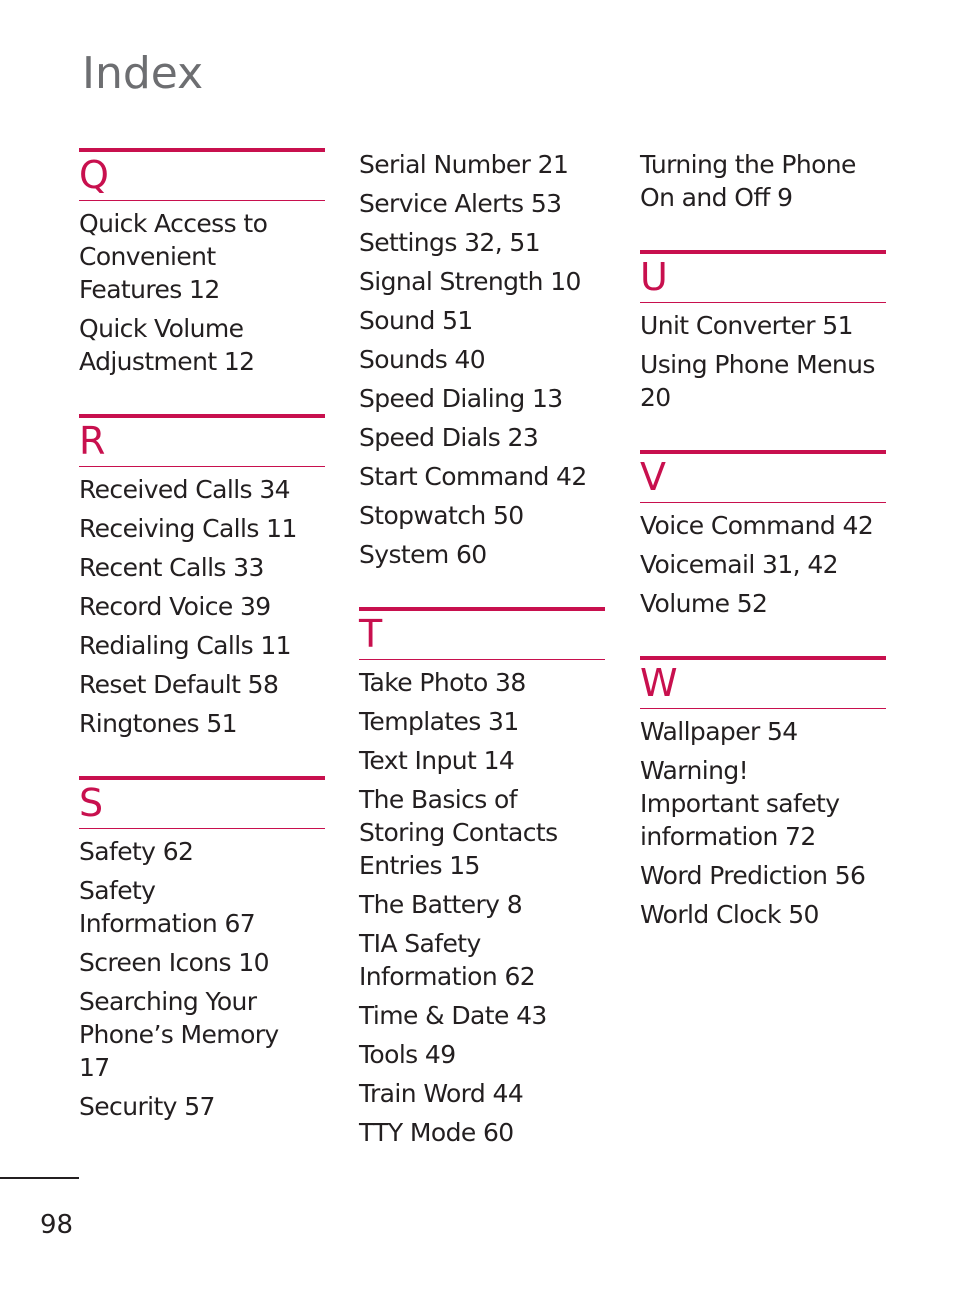 This screenshot has width=954, height=1291. I want to click on index-entry: Redialing Calls 11, so click(202, 645).